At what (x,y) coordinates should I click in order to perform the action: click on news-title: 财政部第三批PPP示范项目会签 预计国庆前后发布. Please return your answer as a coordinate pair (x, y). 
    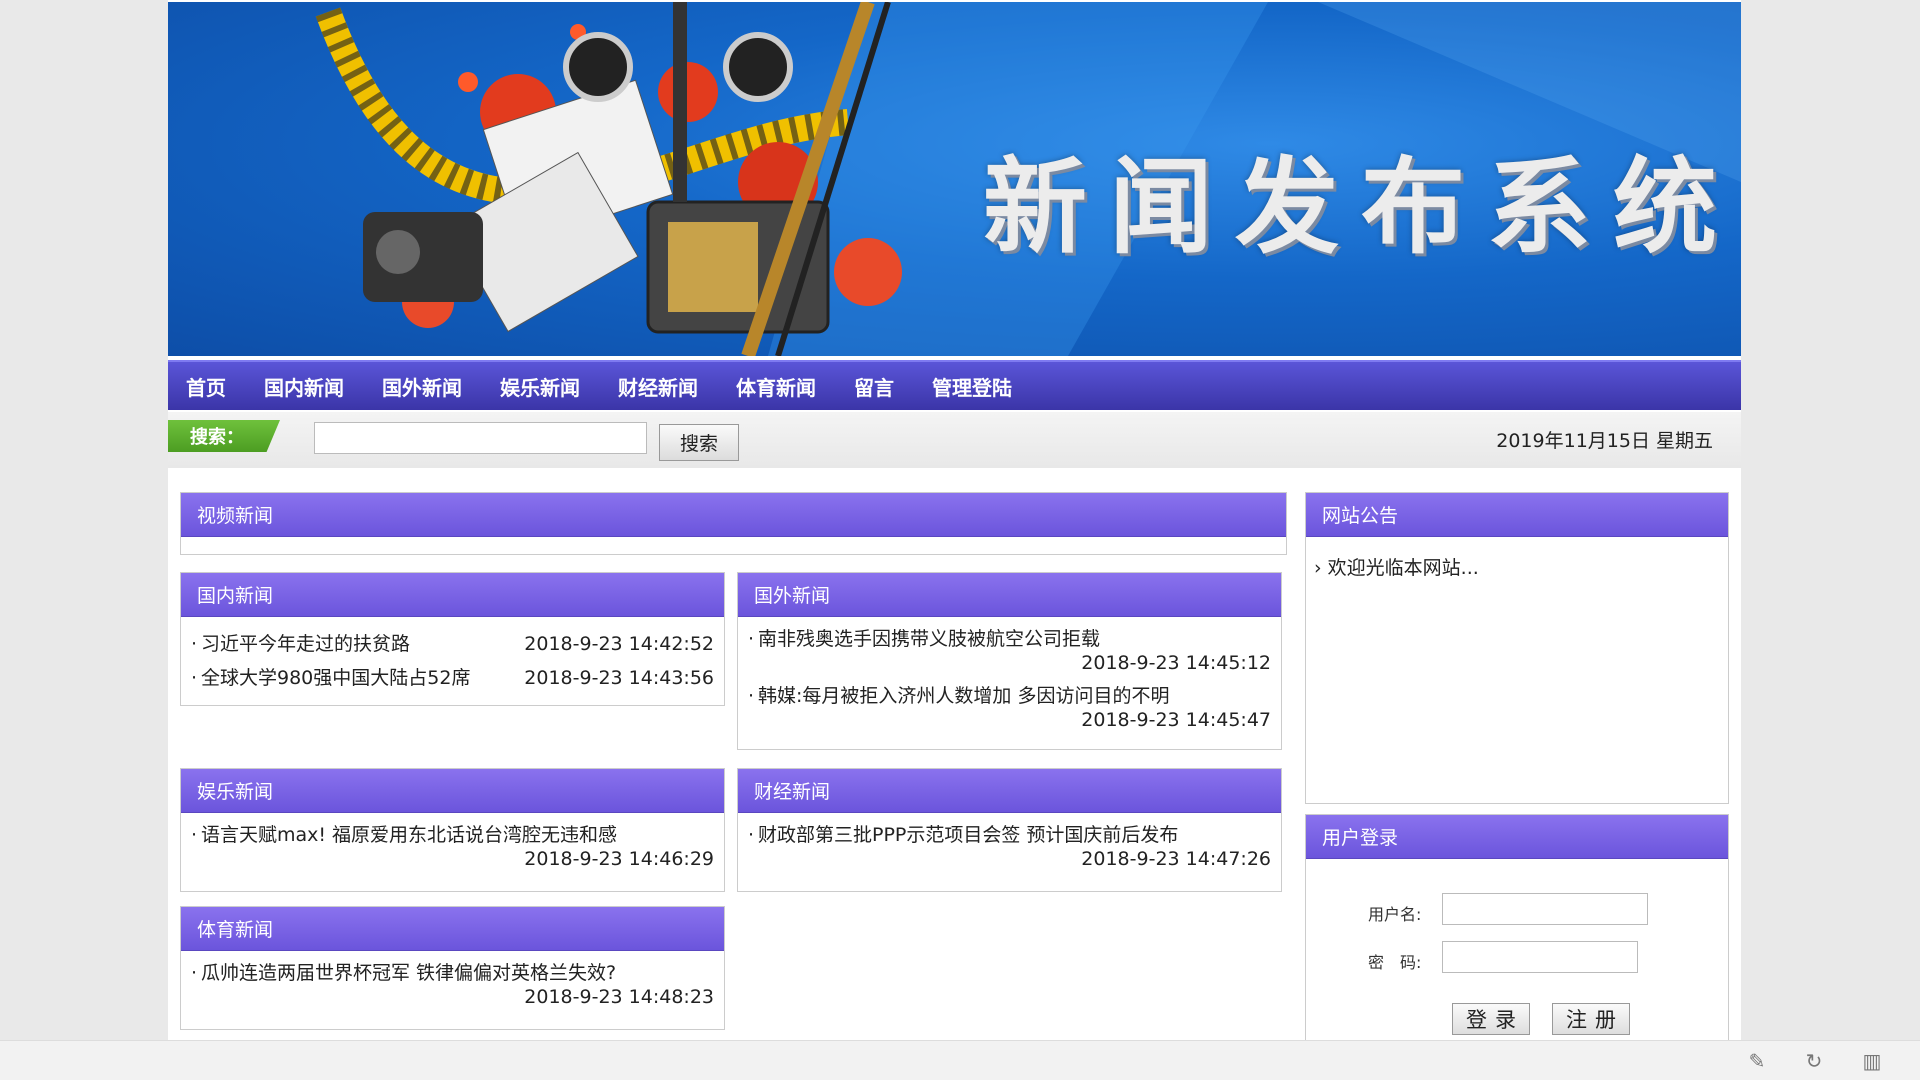
    Looking at the image, I should click on (968, 835).